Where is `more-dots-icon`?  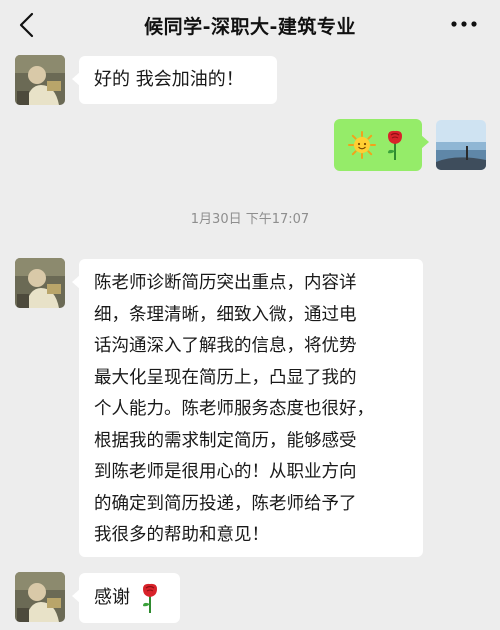
more-dots-icon is located at coordinates (464, 24).